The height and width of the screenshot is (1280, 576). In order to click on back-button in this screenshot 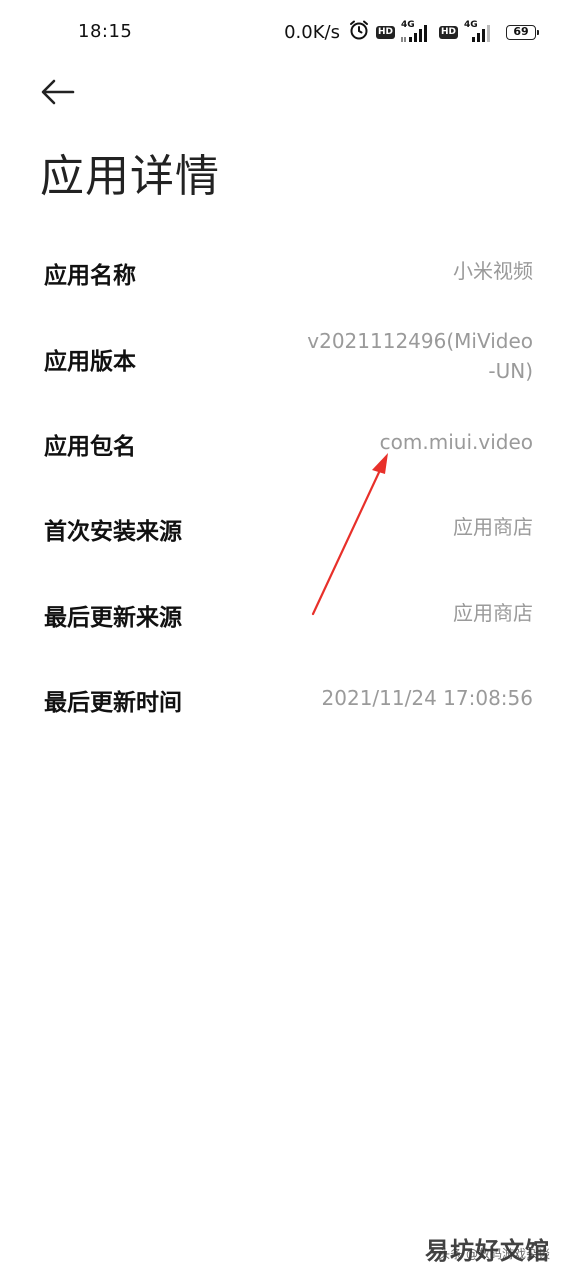, I will do `click(58, 92)`.